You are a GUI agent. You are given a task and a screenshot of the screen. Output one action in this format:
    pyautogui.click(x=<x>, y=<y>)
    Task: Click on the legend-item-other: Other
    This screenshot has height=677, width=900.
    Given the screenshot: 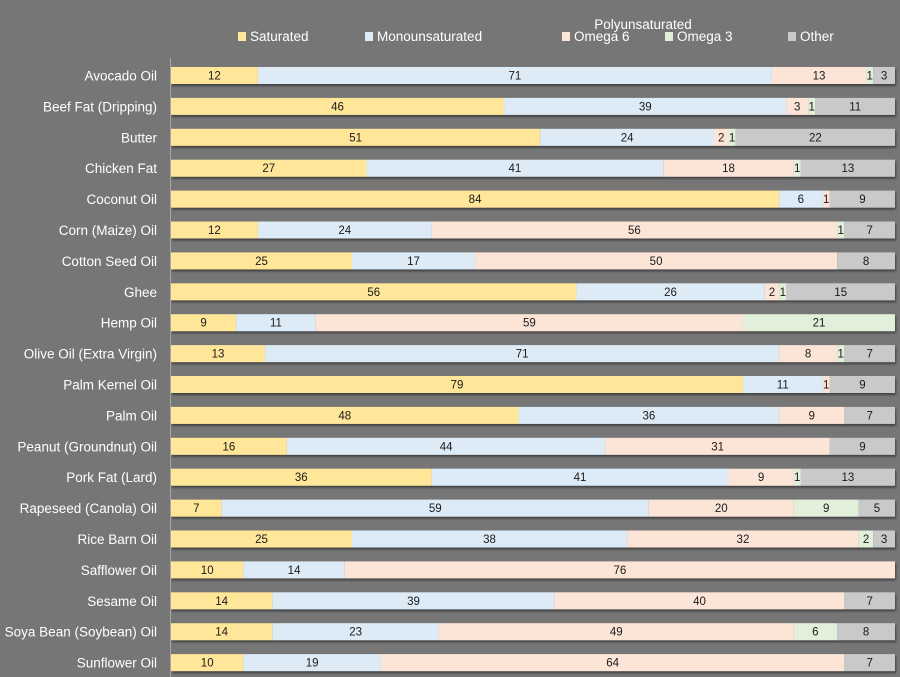 What is the action you would take?
    pyautogui.click(x=811, y=36)
    